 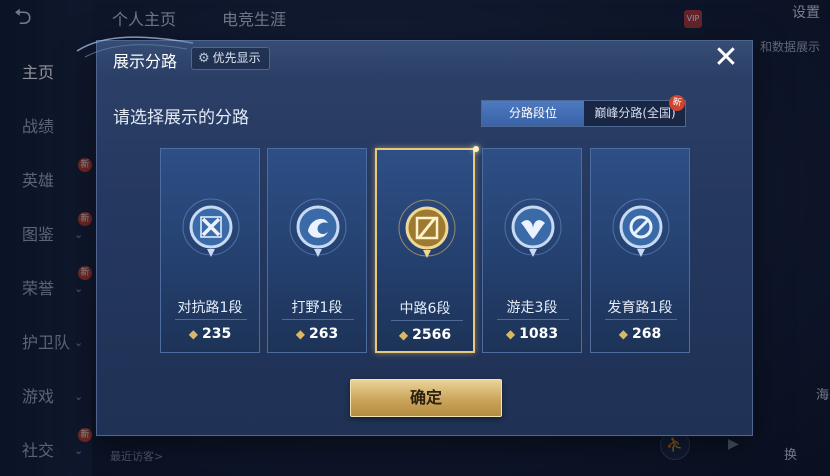 I want to click on route-score: ◆ 1083, so click(x=532, y=334).